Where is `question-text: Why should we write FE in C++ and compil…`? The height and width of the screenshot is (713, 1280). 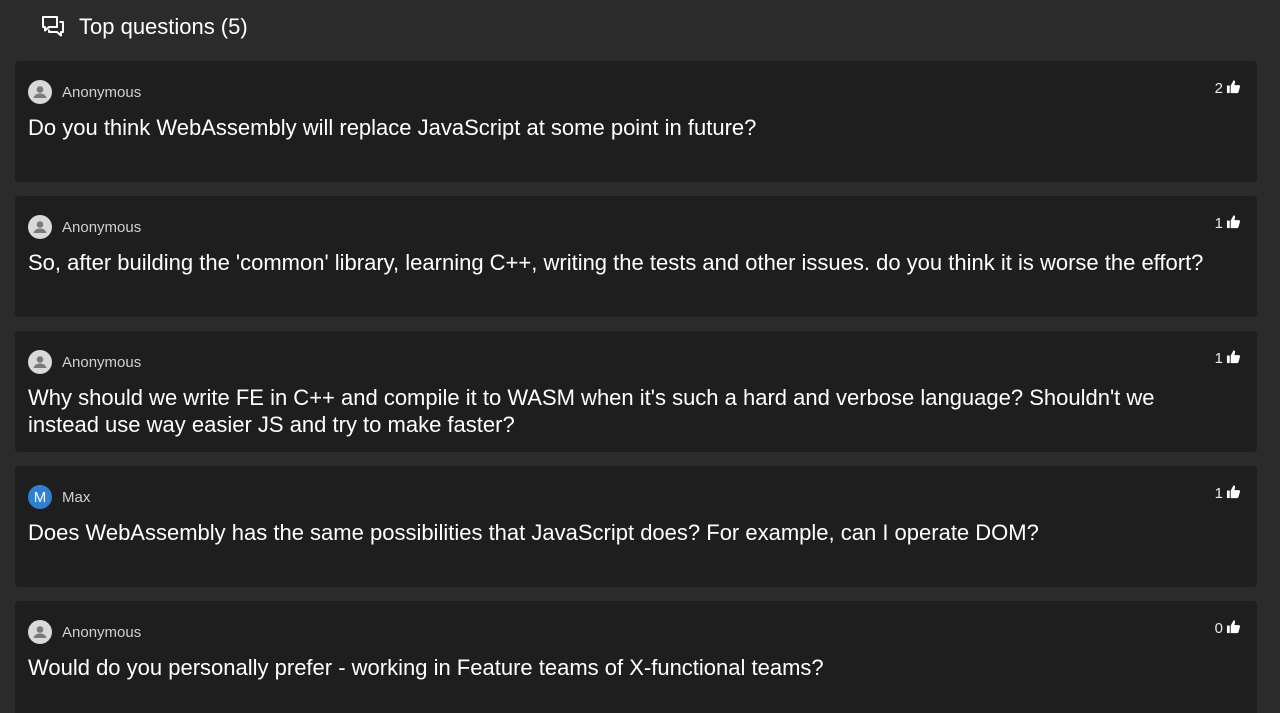 question-text: Why should we write FE in C++ and compil… is located at coordinates (591, 411).